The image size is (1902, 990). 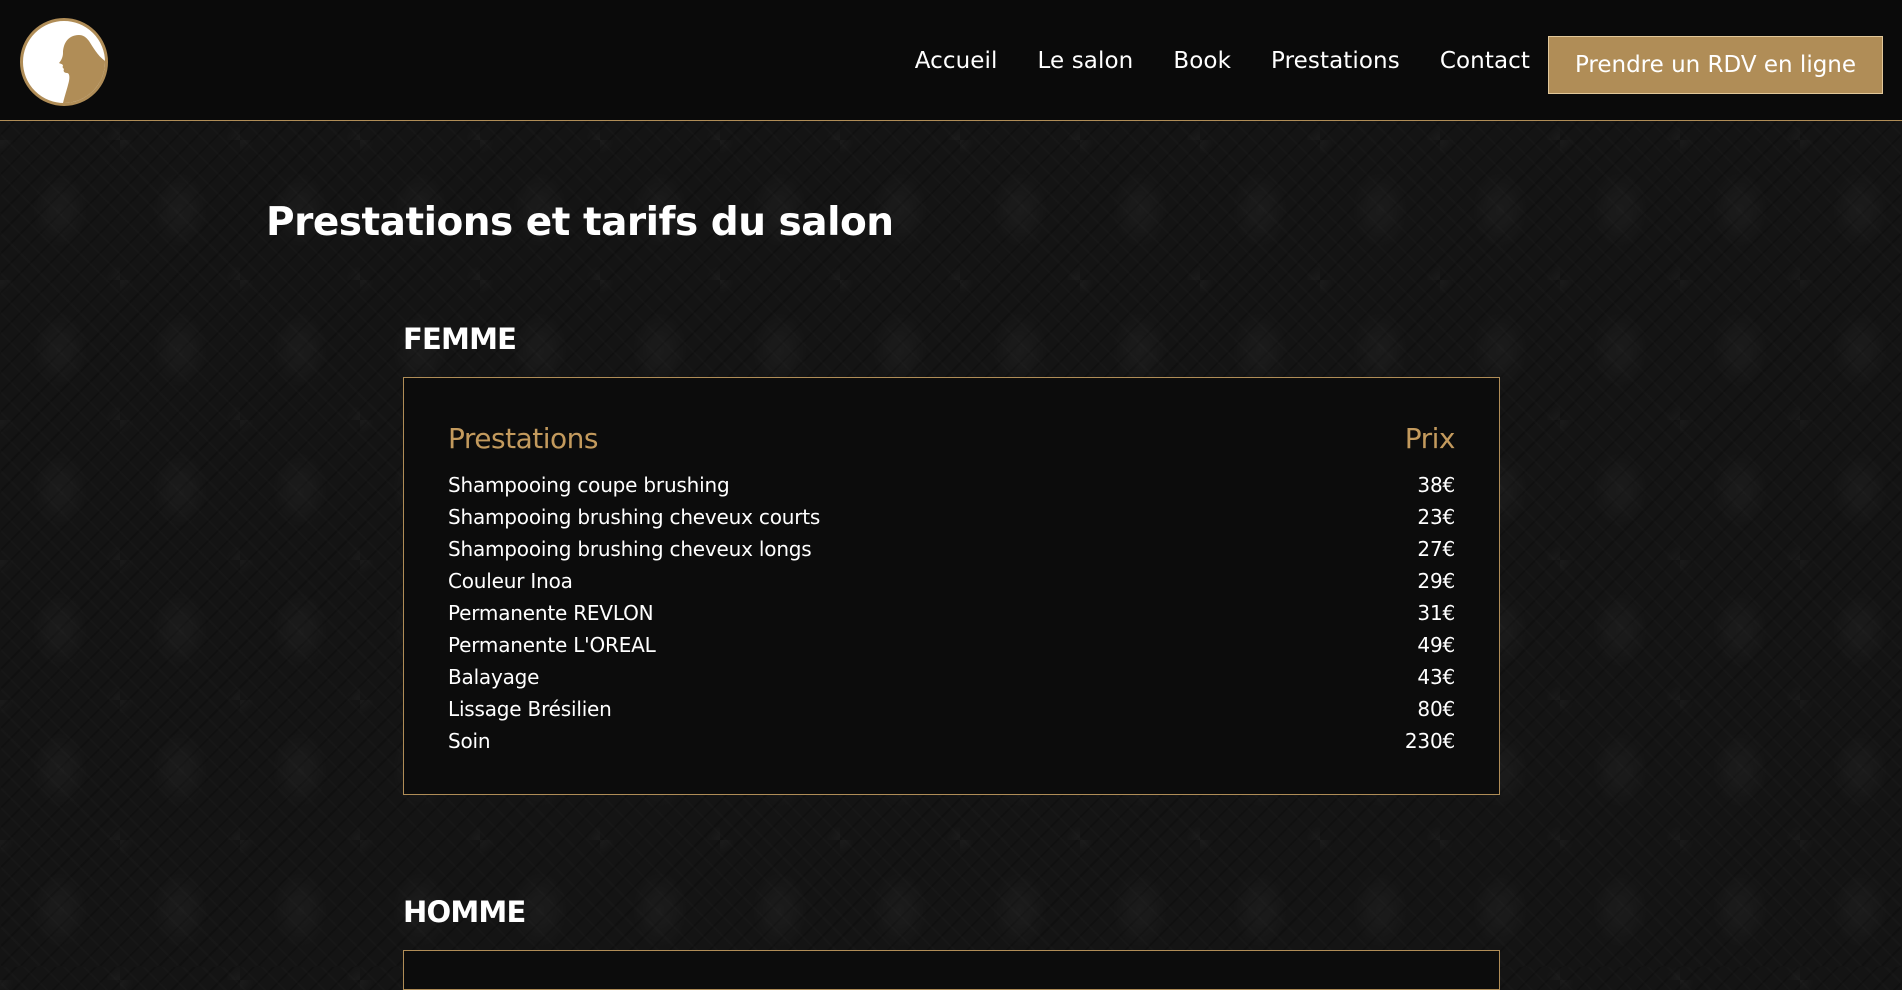 What do you see at coordinates (494, 677) in the screenshot?
I see `service-name: Balayage` at bounding box center [494, 677].